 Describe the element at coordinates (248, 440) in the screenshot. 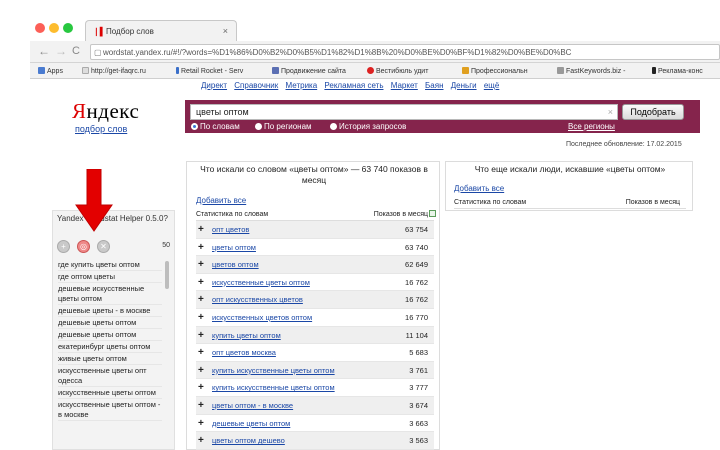

I see `keyword-link: цветы оптом дешево` at that location.